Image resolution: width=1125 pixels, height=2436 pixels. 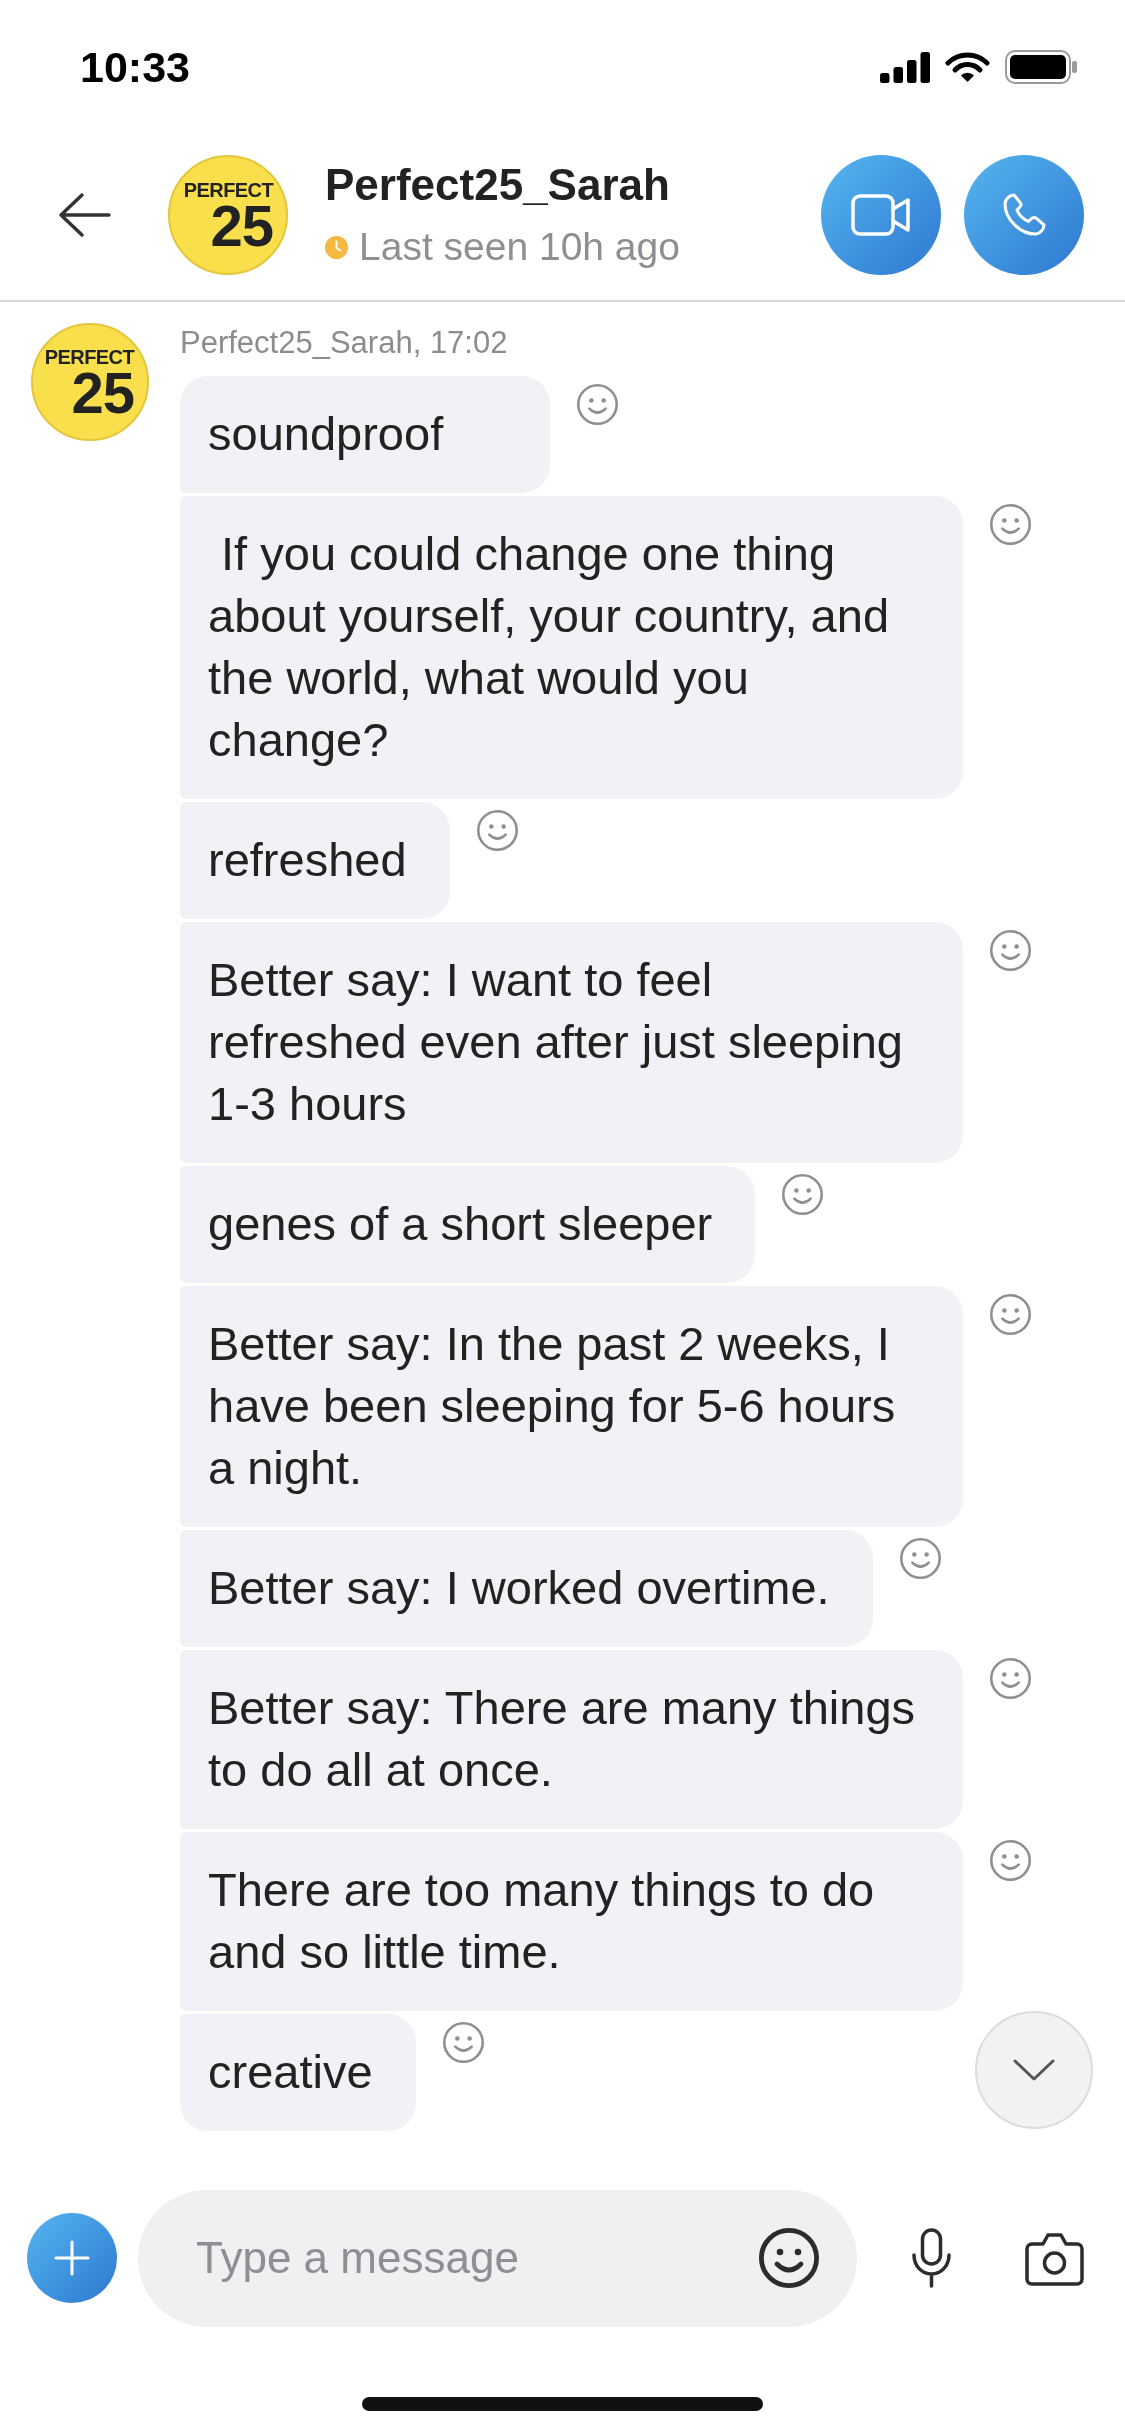 I want to click on camera-icon, so click(x=1054, y=2258).